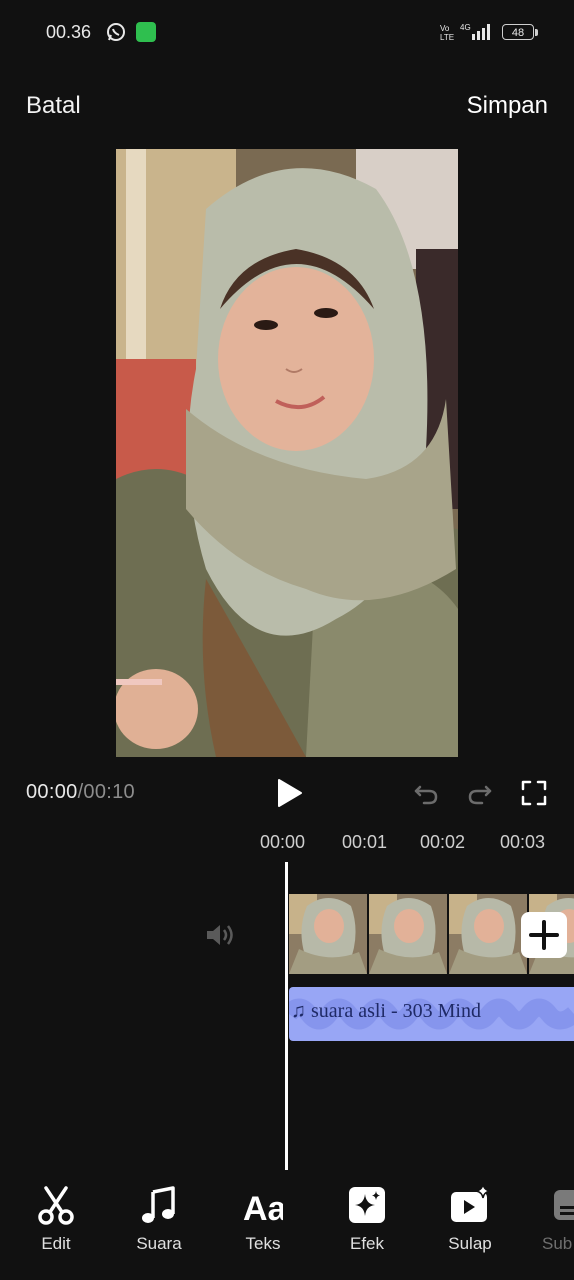 The height and width of the screenshot is (1280, 574). What do you see at coordinates (80, 792) in the screenshot?
I see `time-readout: 00:00/00:10` at bounding box center [80, 792].